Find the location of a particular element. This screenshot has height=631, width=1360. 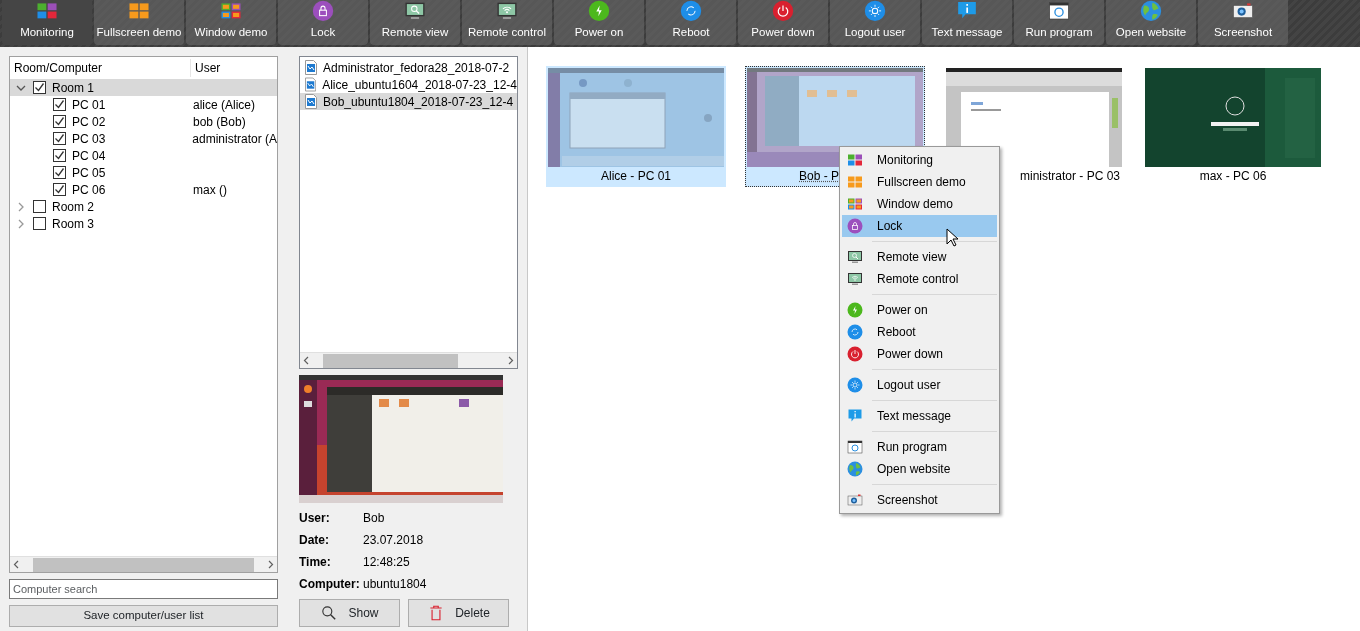

computer-label: max - PC 06 is located at coordinates (1233, 176).